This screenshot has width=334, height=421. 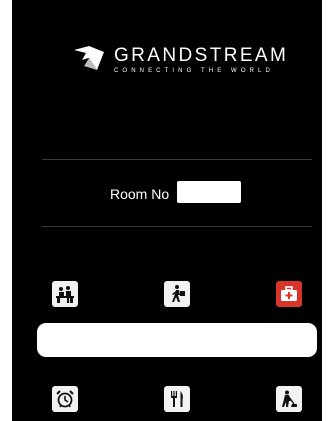 What do you see at coordinates (177, 159) in the screenshot?
I see `top-divider` at bounding box center [177, 159].